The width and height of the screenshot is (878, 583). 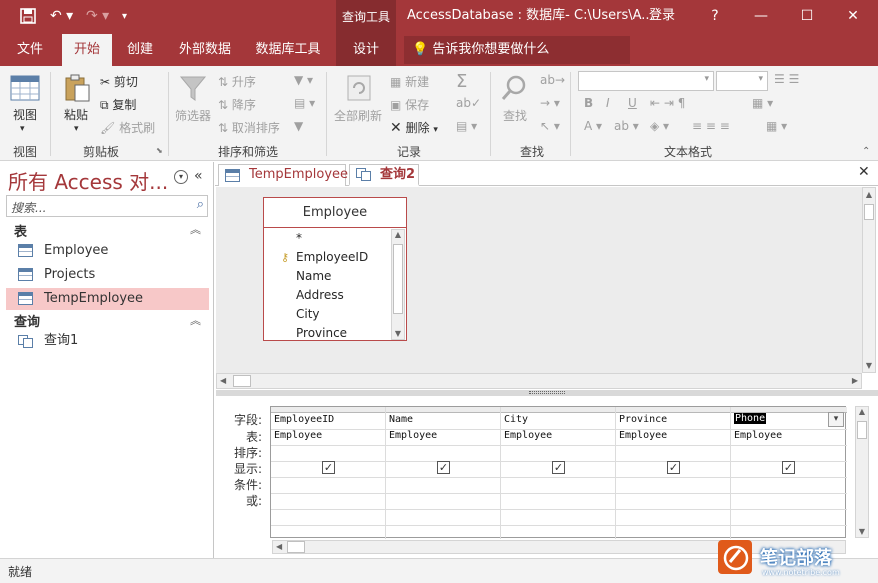 What do you see at coordinates (869, 280) in the screenshot?
I see `upper-vertical-scrollbar: ▲ ▼` at bounding box center [869, 280].